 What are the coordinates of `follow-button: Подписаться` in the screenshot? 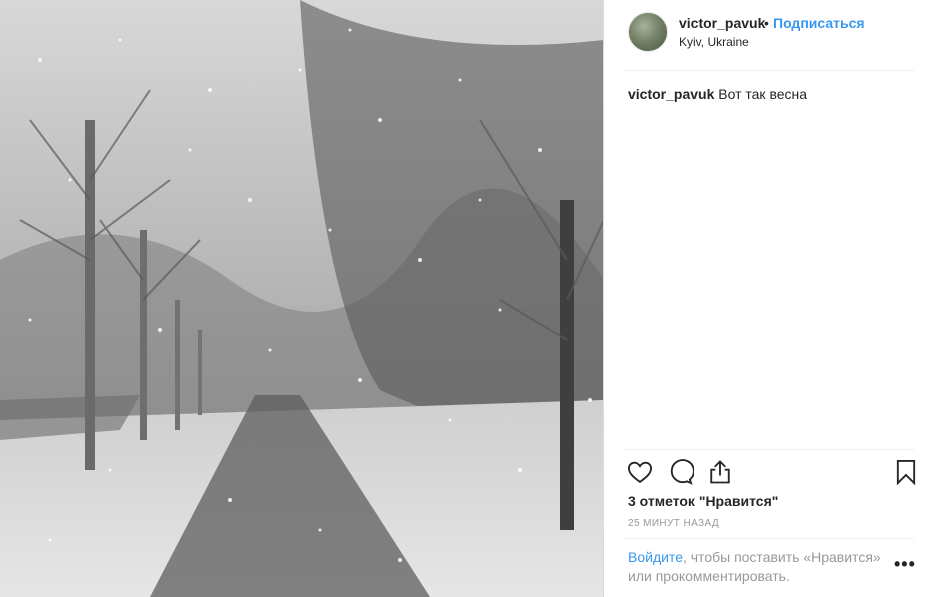 It's located at (819, 23).